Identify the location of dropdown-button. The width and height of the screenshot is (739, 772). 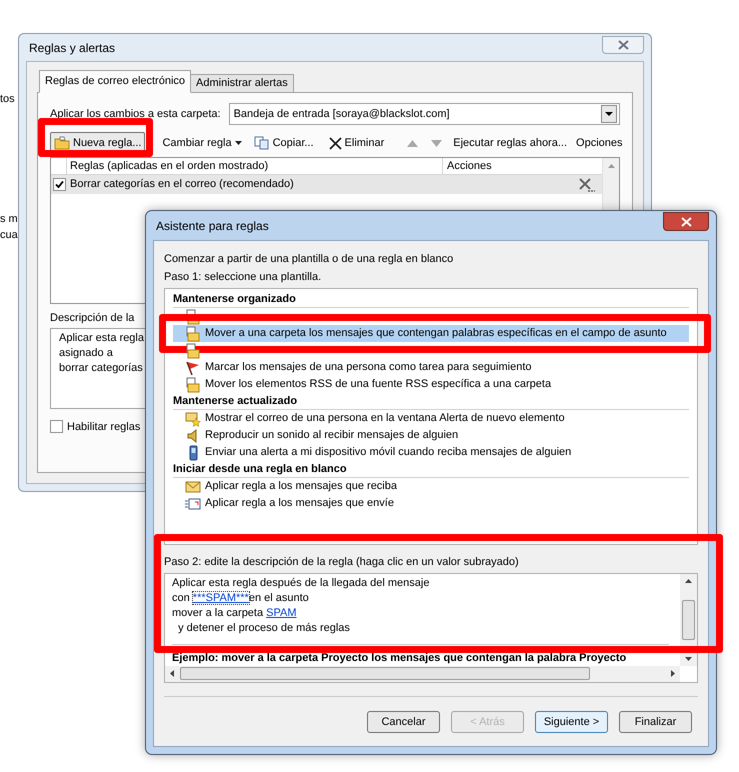
(609, 114).